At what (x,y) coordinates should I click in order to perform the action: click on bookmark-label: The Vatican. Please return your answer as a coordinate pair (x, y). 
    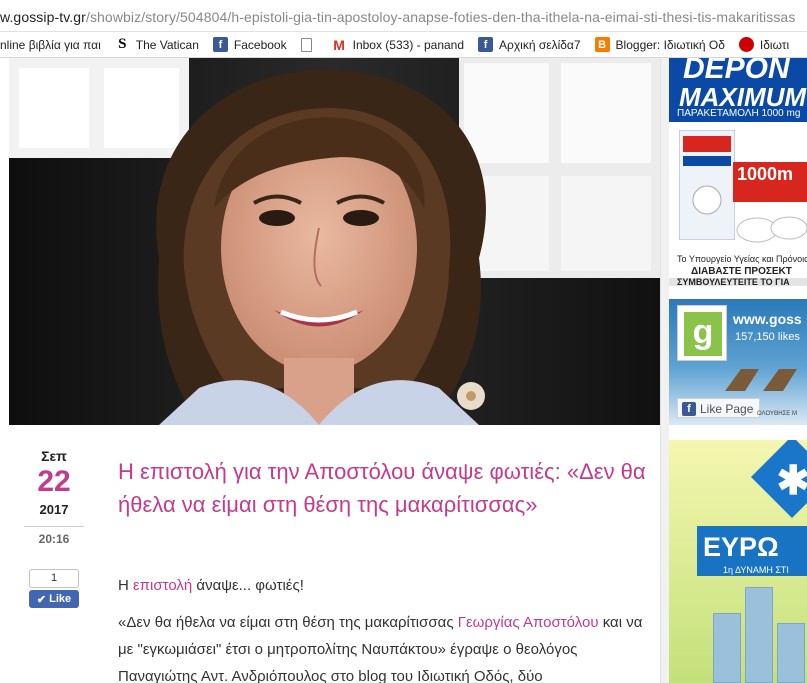
    Looking at the image, I should click on (167, 44).